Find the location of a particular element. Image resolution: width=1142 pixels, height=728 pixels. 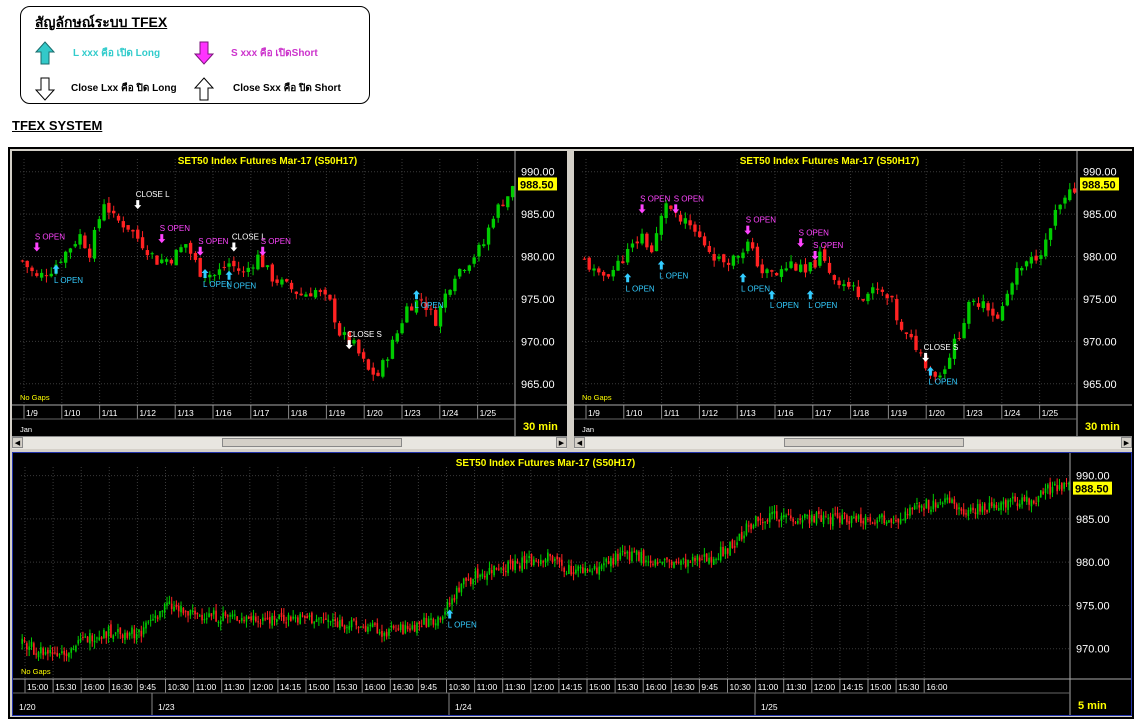

scrollbar-left: ◀ ▶ is located at coordinates (289, 442).